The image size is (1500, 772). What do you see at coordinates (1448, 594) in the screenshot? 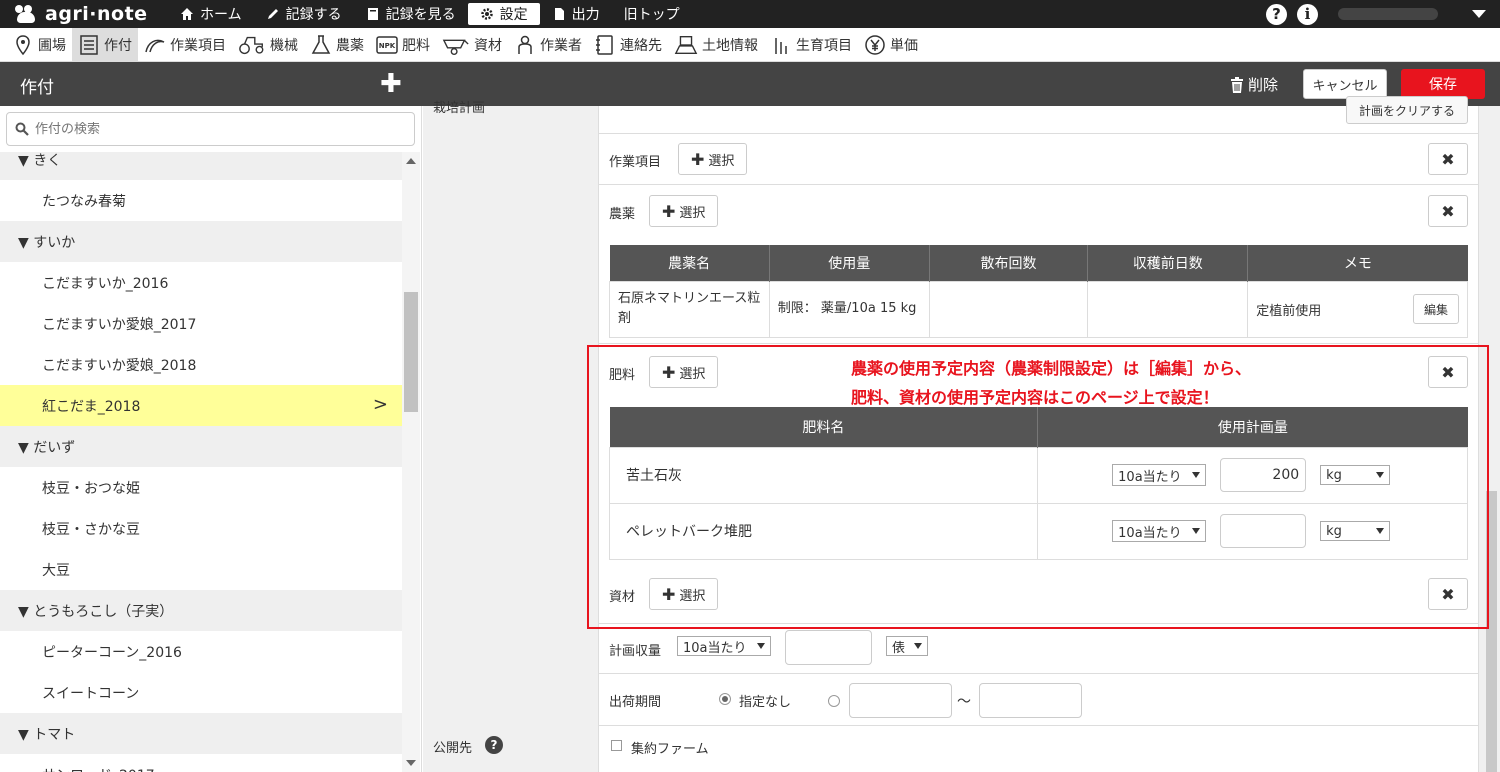
I see `material-remove-button: ✖` at bounding box center [1448, 594].